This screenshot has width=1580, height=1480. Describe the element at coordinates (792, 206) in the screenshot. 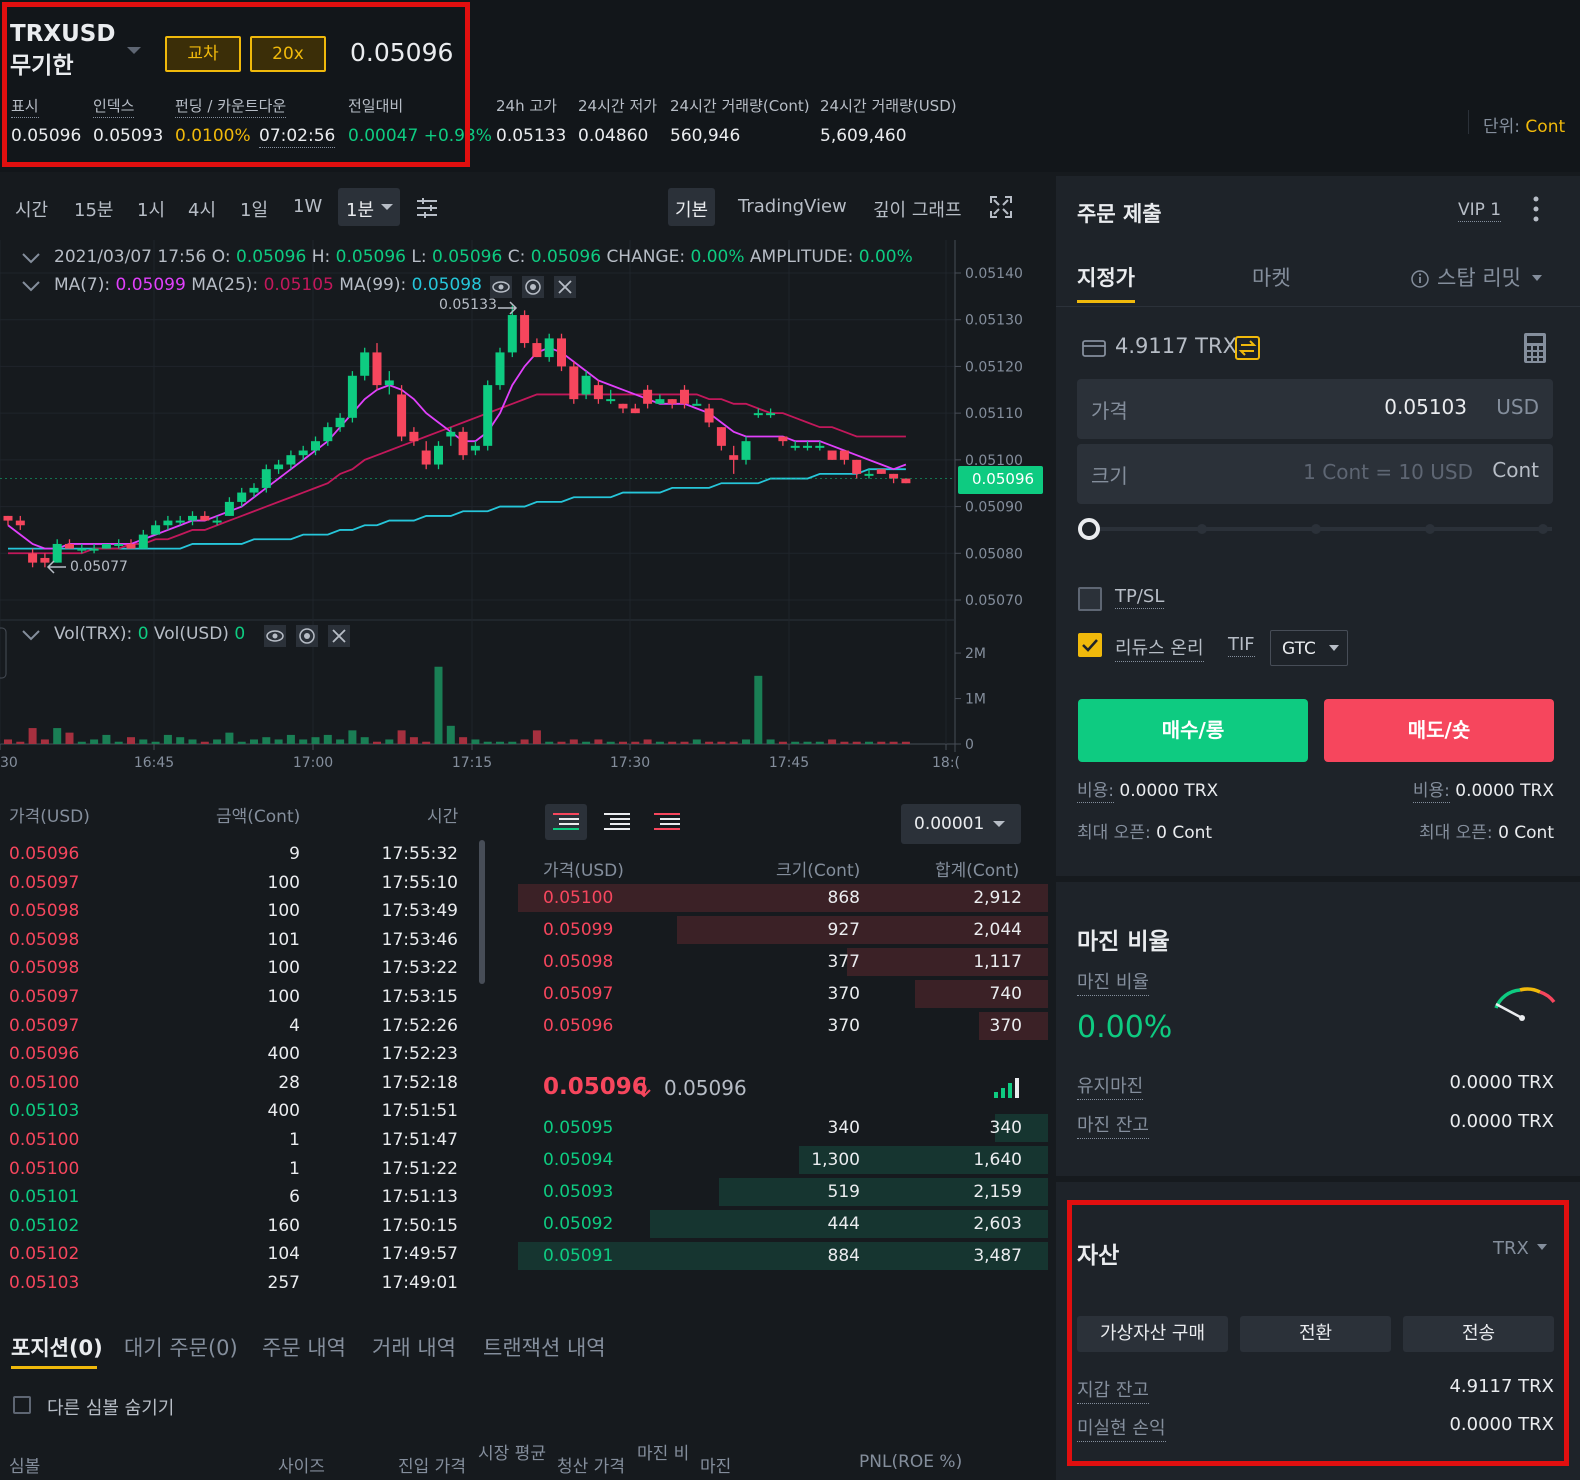

I see `view-tradingview-tab: TradingView` at that location.